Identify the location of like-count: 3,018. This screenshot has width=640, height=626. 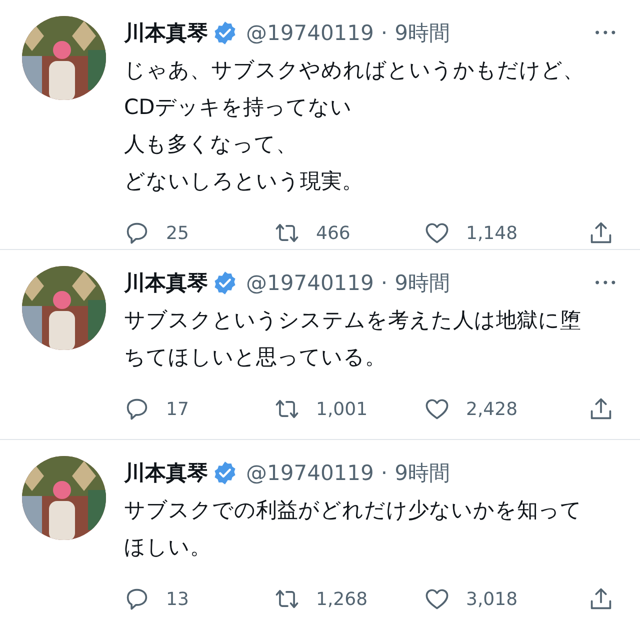
(492, 599).